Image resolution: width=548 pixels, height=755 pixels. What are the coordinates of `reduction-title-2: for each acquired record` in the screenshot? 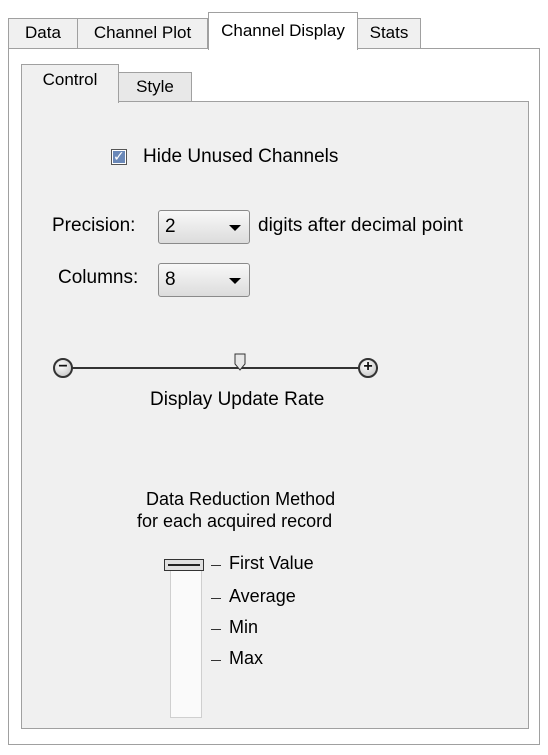 It's located at (235, 521).